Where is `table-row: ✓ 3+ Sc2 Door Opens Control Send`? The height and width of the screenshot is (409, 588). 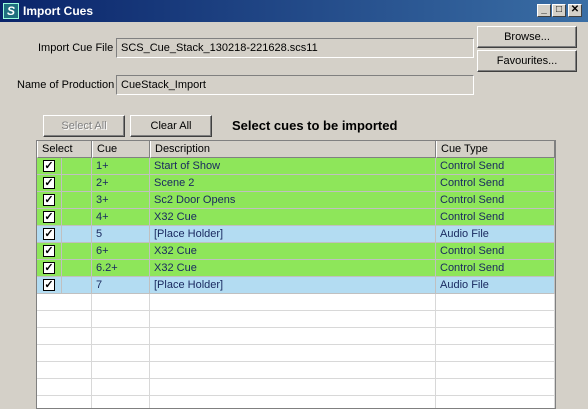 table-row: ✓ 3+ Sc2 Door Opens Control Send is located at coordinates (296, 200).